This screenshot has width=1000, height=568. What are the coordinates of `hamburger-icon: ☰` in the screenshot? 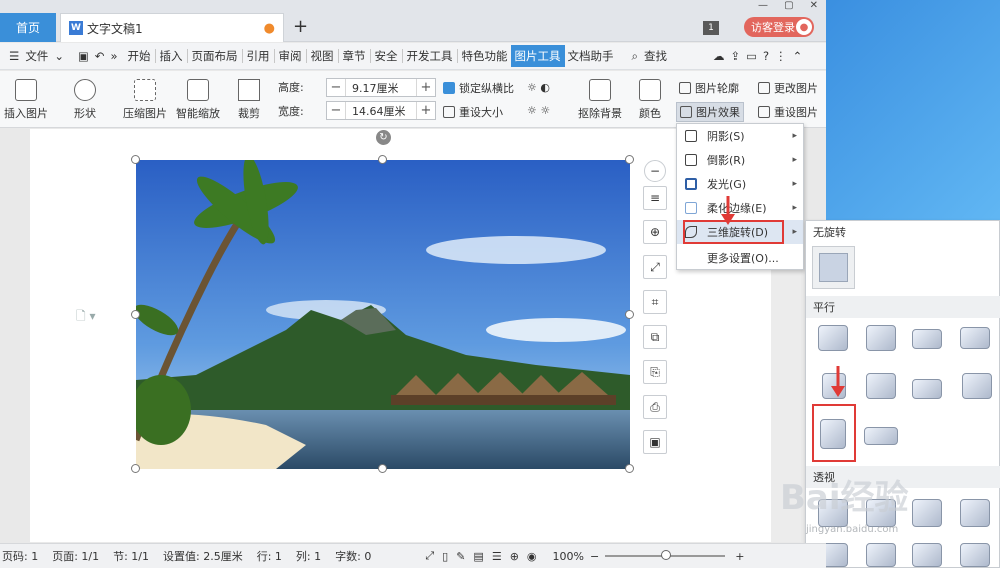 It's located at (14, 56).